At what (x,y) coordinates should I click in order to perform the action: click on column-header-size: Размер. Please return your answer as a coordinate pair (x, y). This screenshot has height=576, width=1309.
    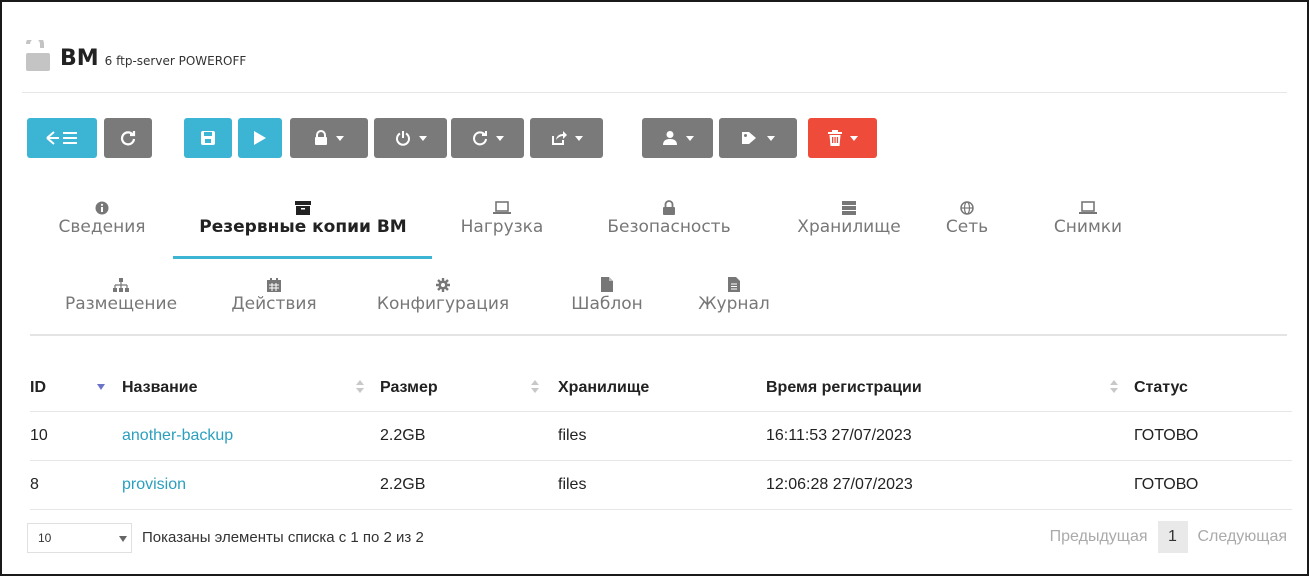
    Looking at the image, I should click on (469, 388).